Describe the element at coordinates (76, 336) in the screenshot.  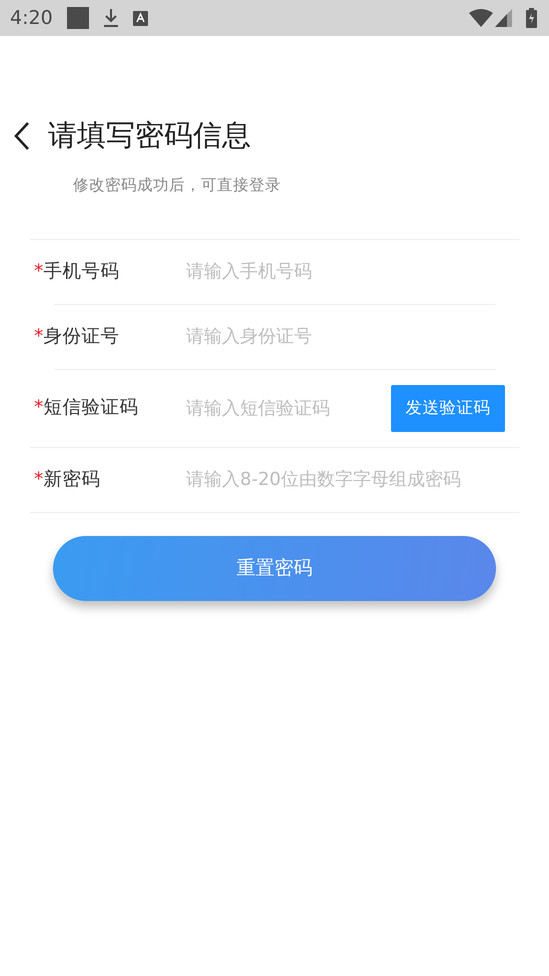
I see `field-label: *身份证号` at that location.